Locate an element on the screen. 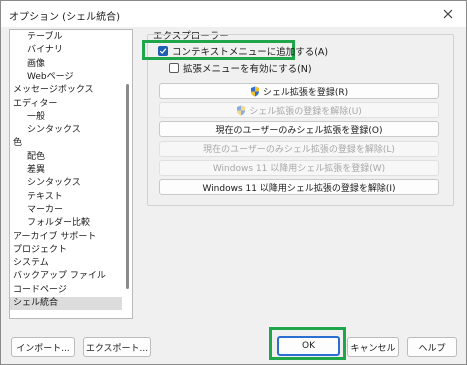 This screenshot has height=365, width=467. tree-item: 画像 is located at coordinates (66, 64).